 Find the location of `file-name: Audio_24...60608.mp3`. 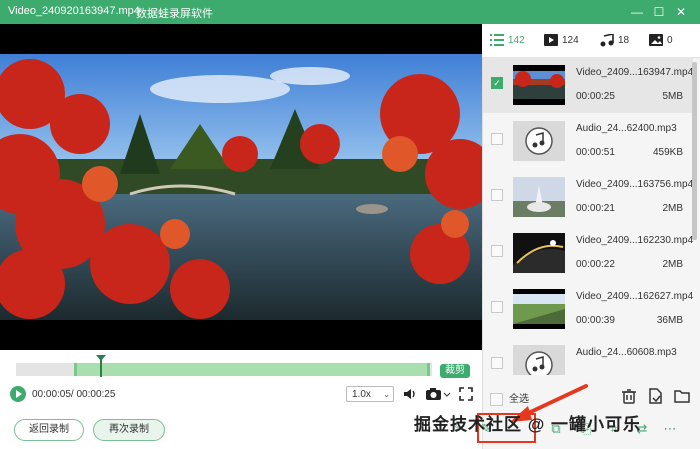

file-name: Audio_24...60608.mp3 is located at coordinates (626, 352).